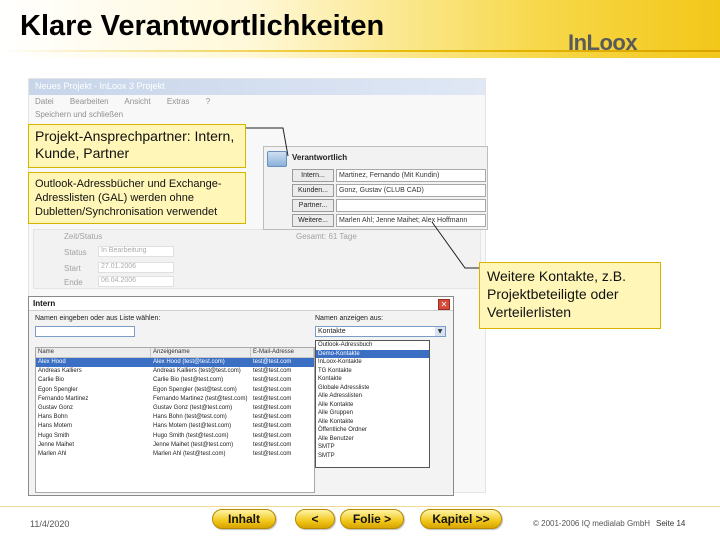 The height and width of the screenshot is (540, 720). I want to click on bg-menu-item: Bearbeiten, so click(89, 101).